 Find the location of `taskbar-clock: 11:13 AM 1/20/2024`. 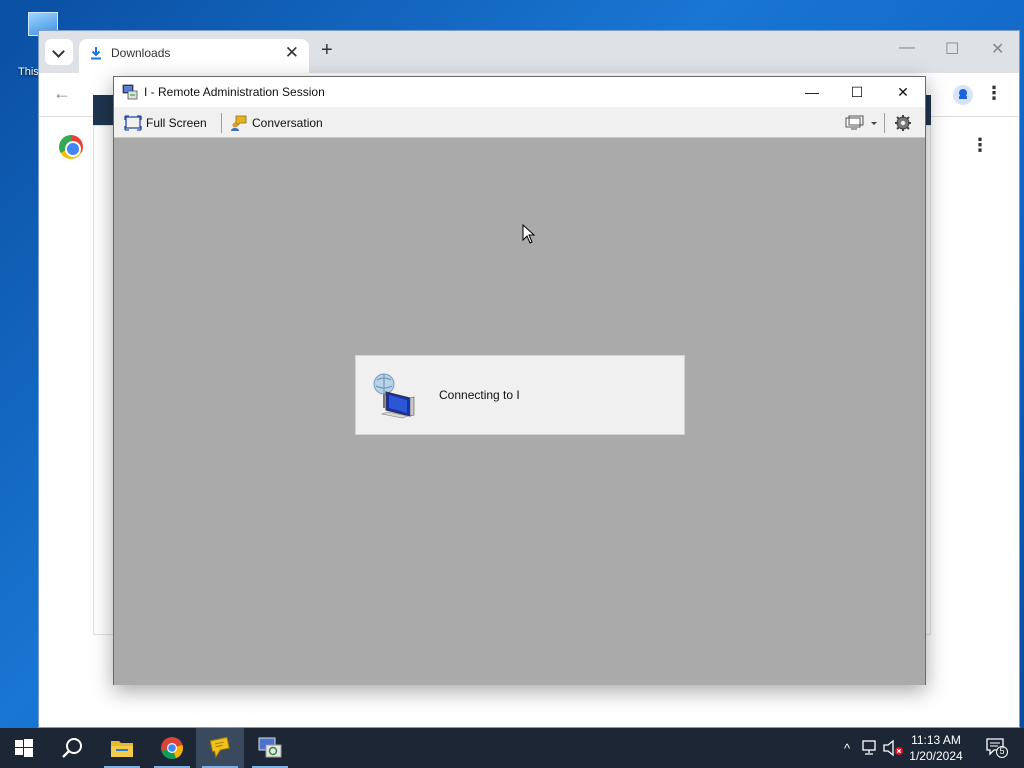

taskbar-clock: 11:13 AM 1/20/2024 is located at coordinates (936, 748).